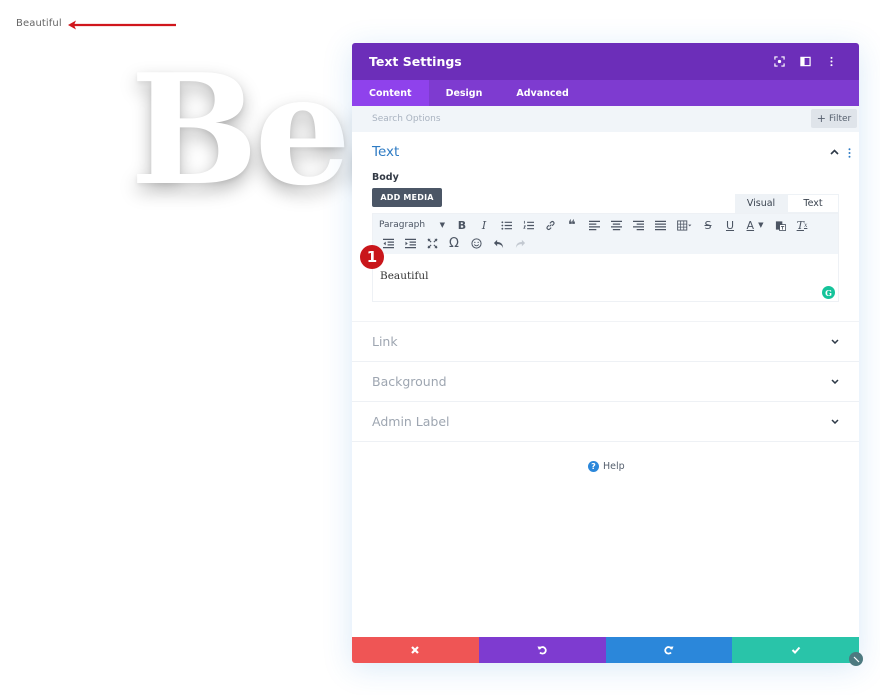 This screenshot has width=880, height=695. What do you see at coordinates (385, 152) in the screenshot?
I see `section-text-title: Text` at bounding box center [385, 152].